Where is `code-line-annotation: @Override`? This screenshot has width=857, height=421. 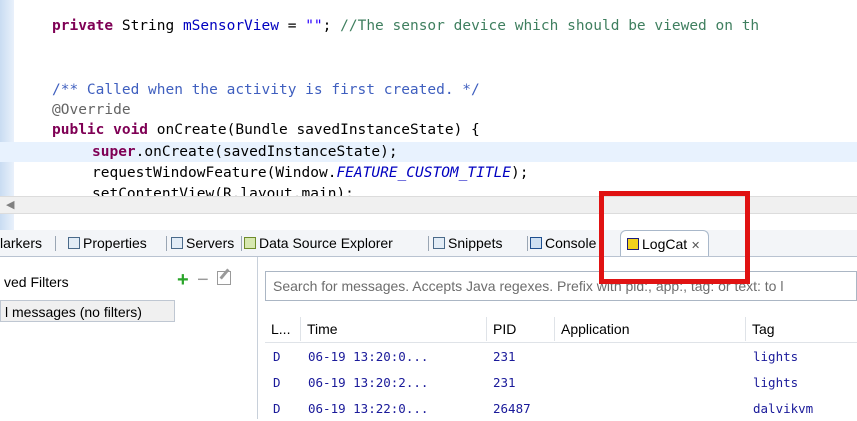 code-line-annotation: @Override is located at coordinates (91, 110).